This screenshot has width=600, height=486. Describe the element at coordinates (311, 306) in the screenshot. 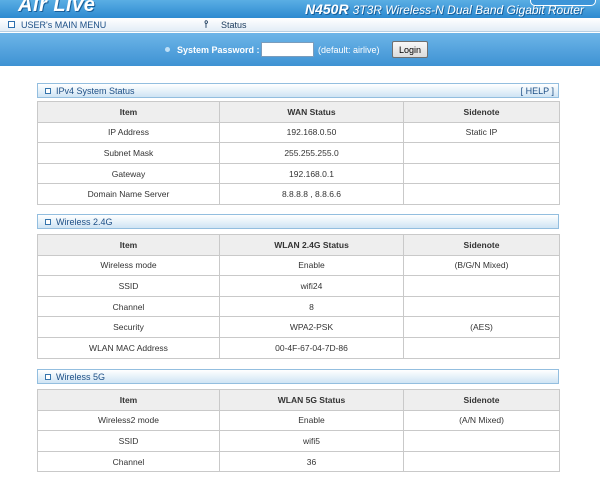

I see `table-cell: 8` at that location.